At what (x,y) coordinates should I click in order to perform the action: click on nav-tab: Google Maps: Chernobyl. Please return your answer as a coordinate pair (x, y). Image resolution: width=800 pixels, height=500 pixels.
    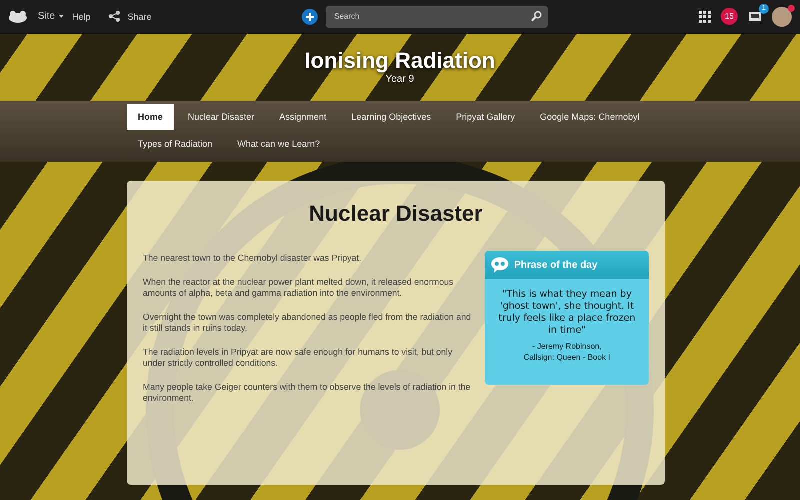
    Looking at the image, I should click on (590, 117).